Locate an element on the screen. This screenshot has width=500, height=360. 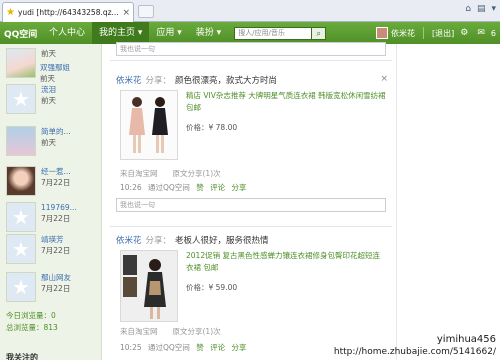
logout-link: [退出] is located at coordinates (443, 33).